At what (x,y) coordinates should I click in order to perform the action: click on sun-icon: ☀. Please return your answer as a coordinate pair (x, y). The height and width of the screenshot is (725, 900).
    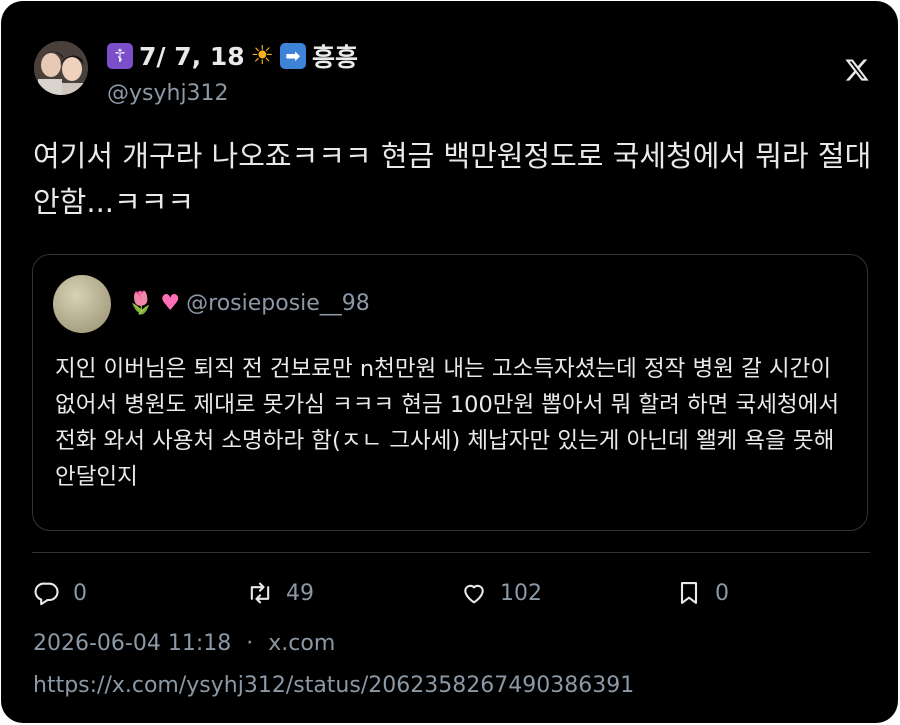
    Looking at the image, I should click on (262, 56).